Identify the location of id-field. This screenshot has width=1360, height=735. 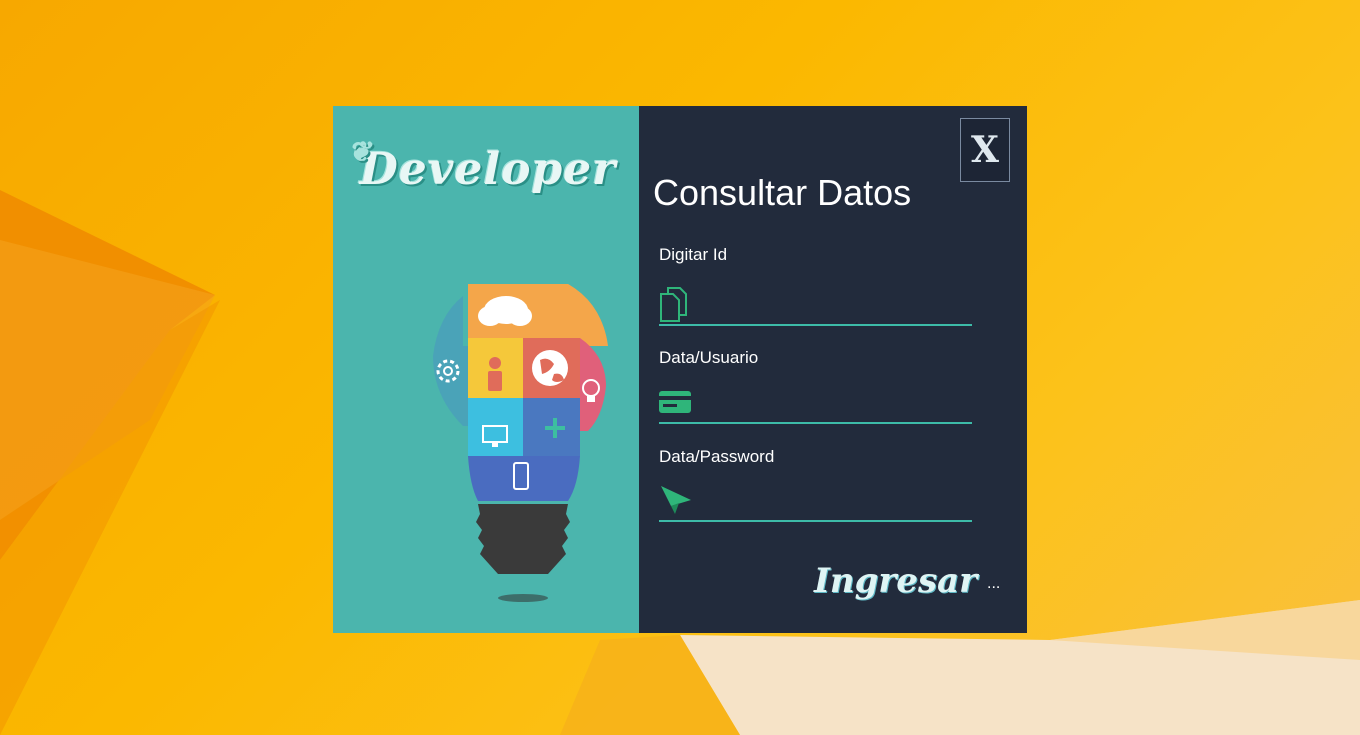
(815, 304).